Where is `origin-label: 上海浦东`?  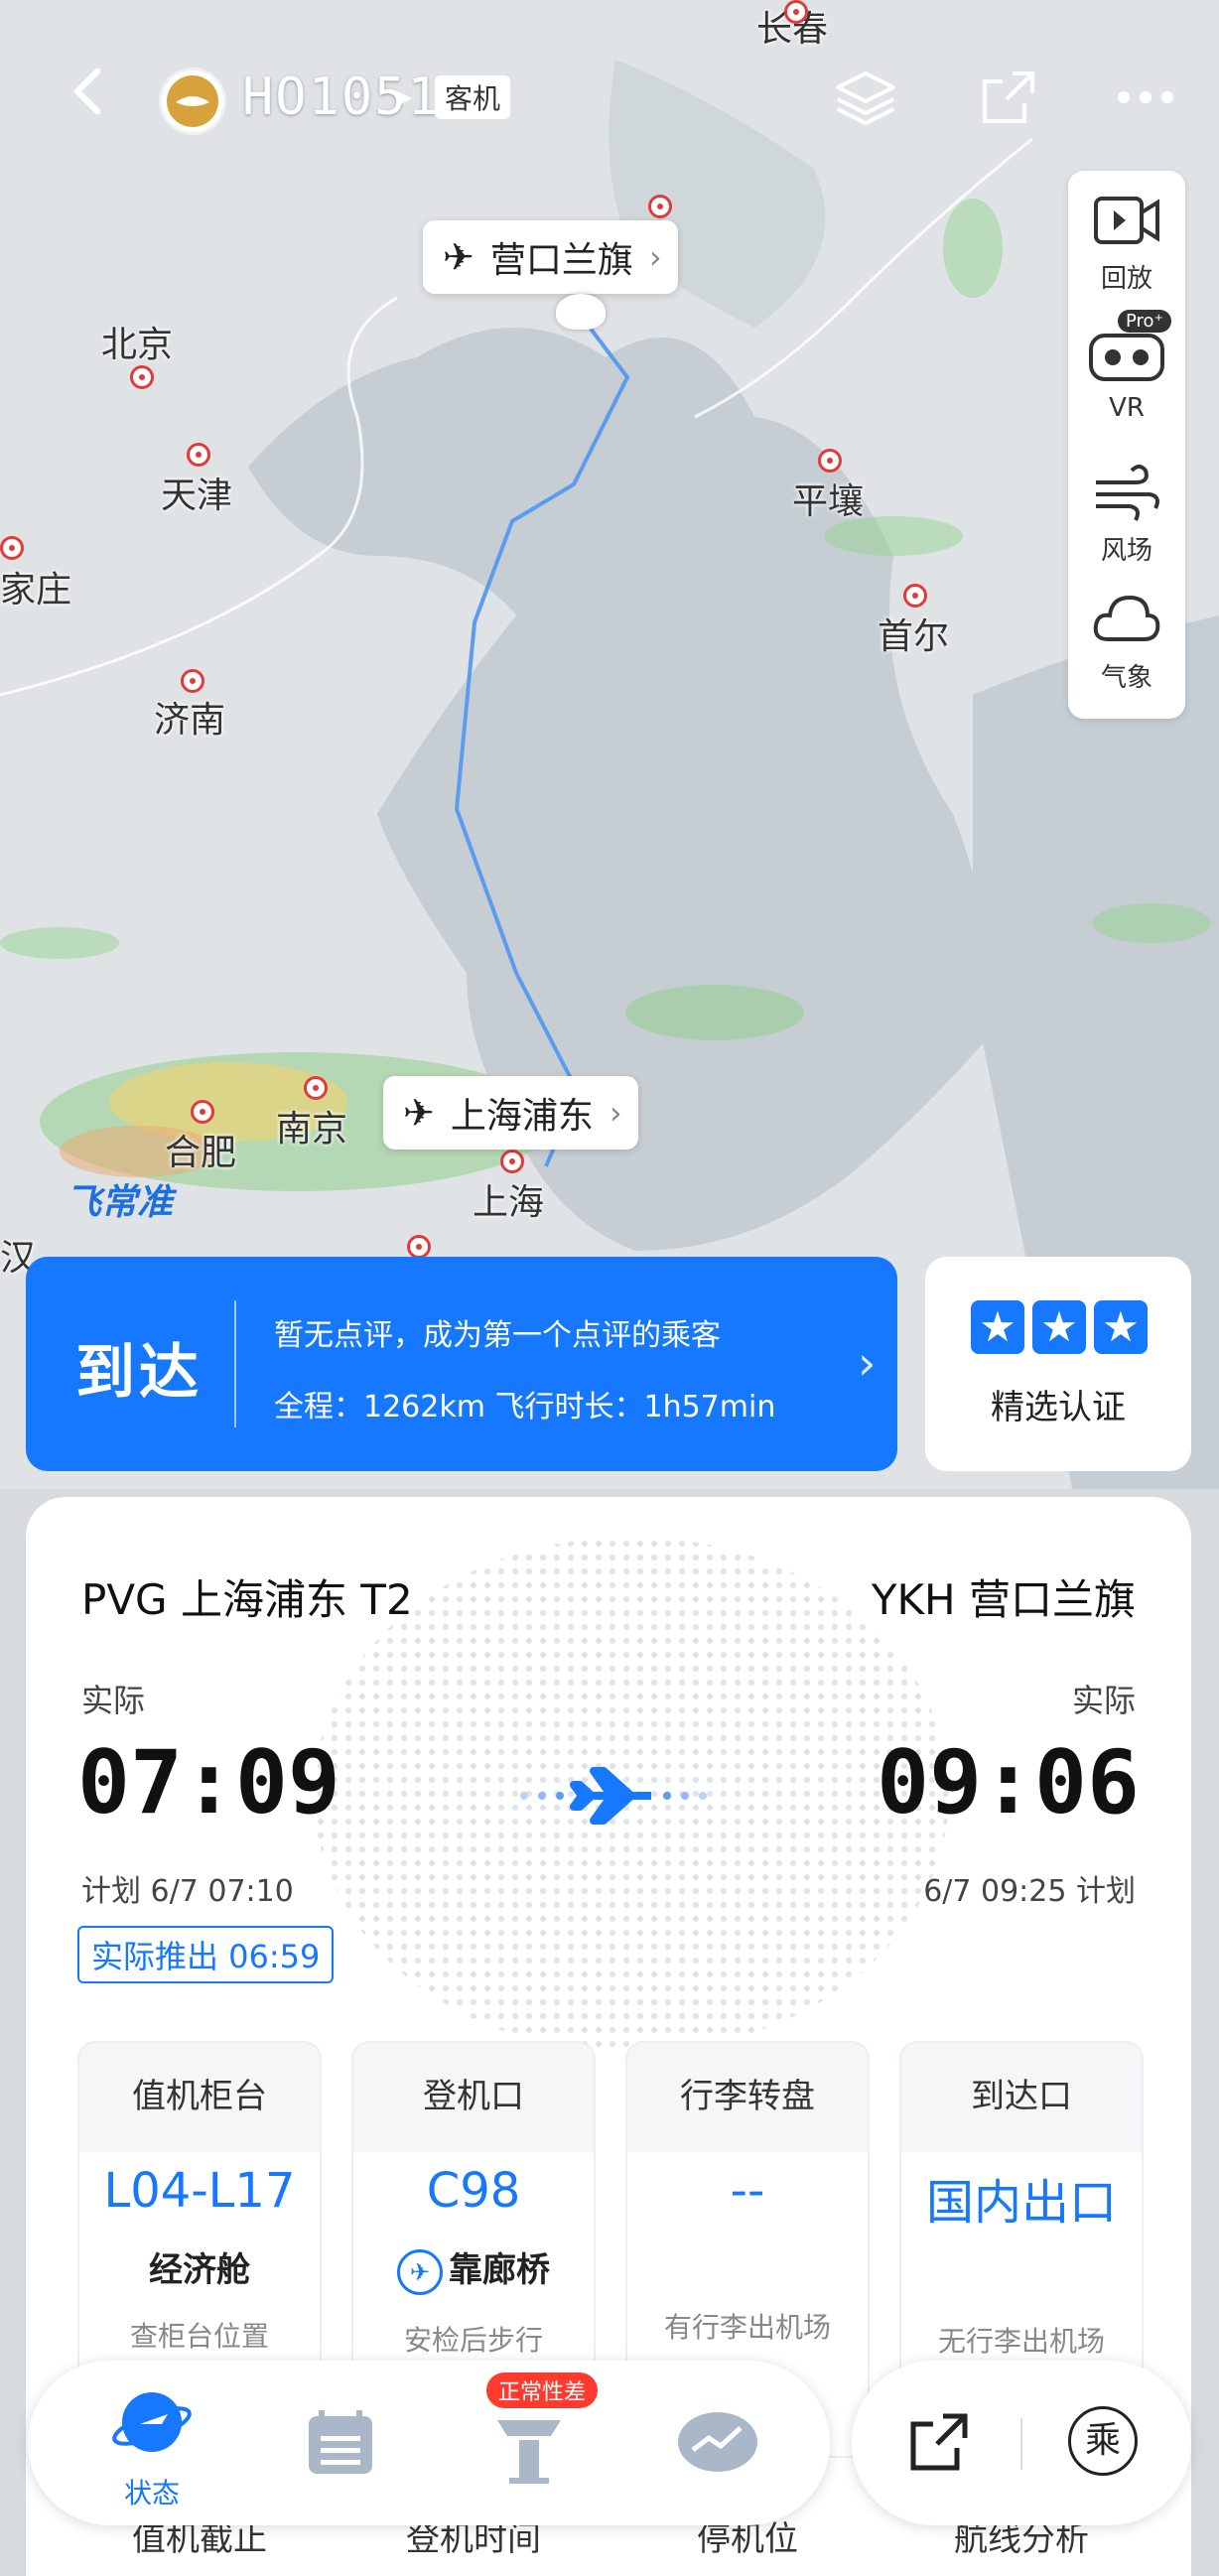
origin-label: 上海浦东 is located at coordinates (522, 1116).